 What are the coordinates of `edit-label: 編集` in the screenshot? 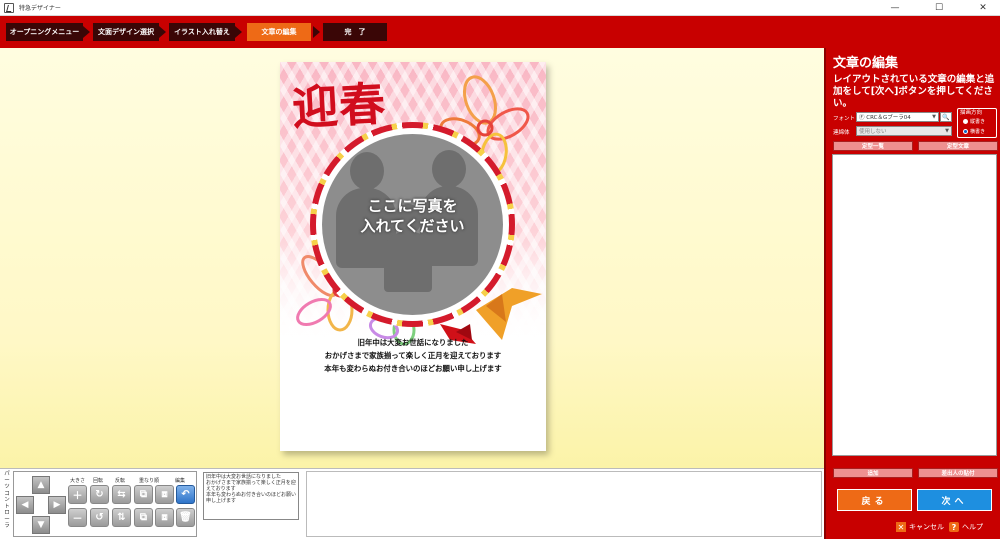 It's located at (180, 481).